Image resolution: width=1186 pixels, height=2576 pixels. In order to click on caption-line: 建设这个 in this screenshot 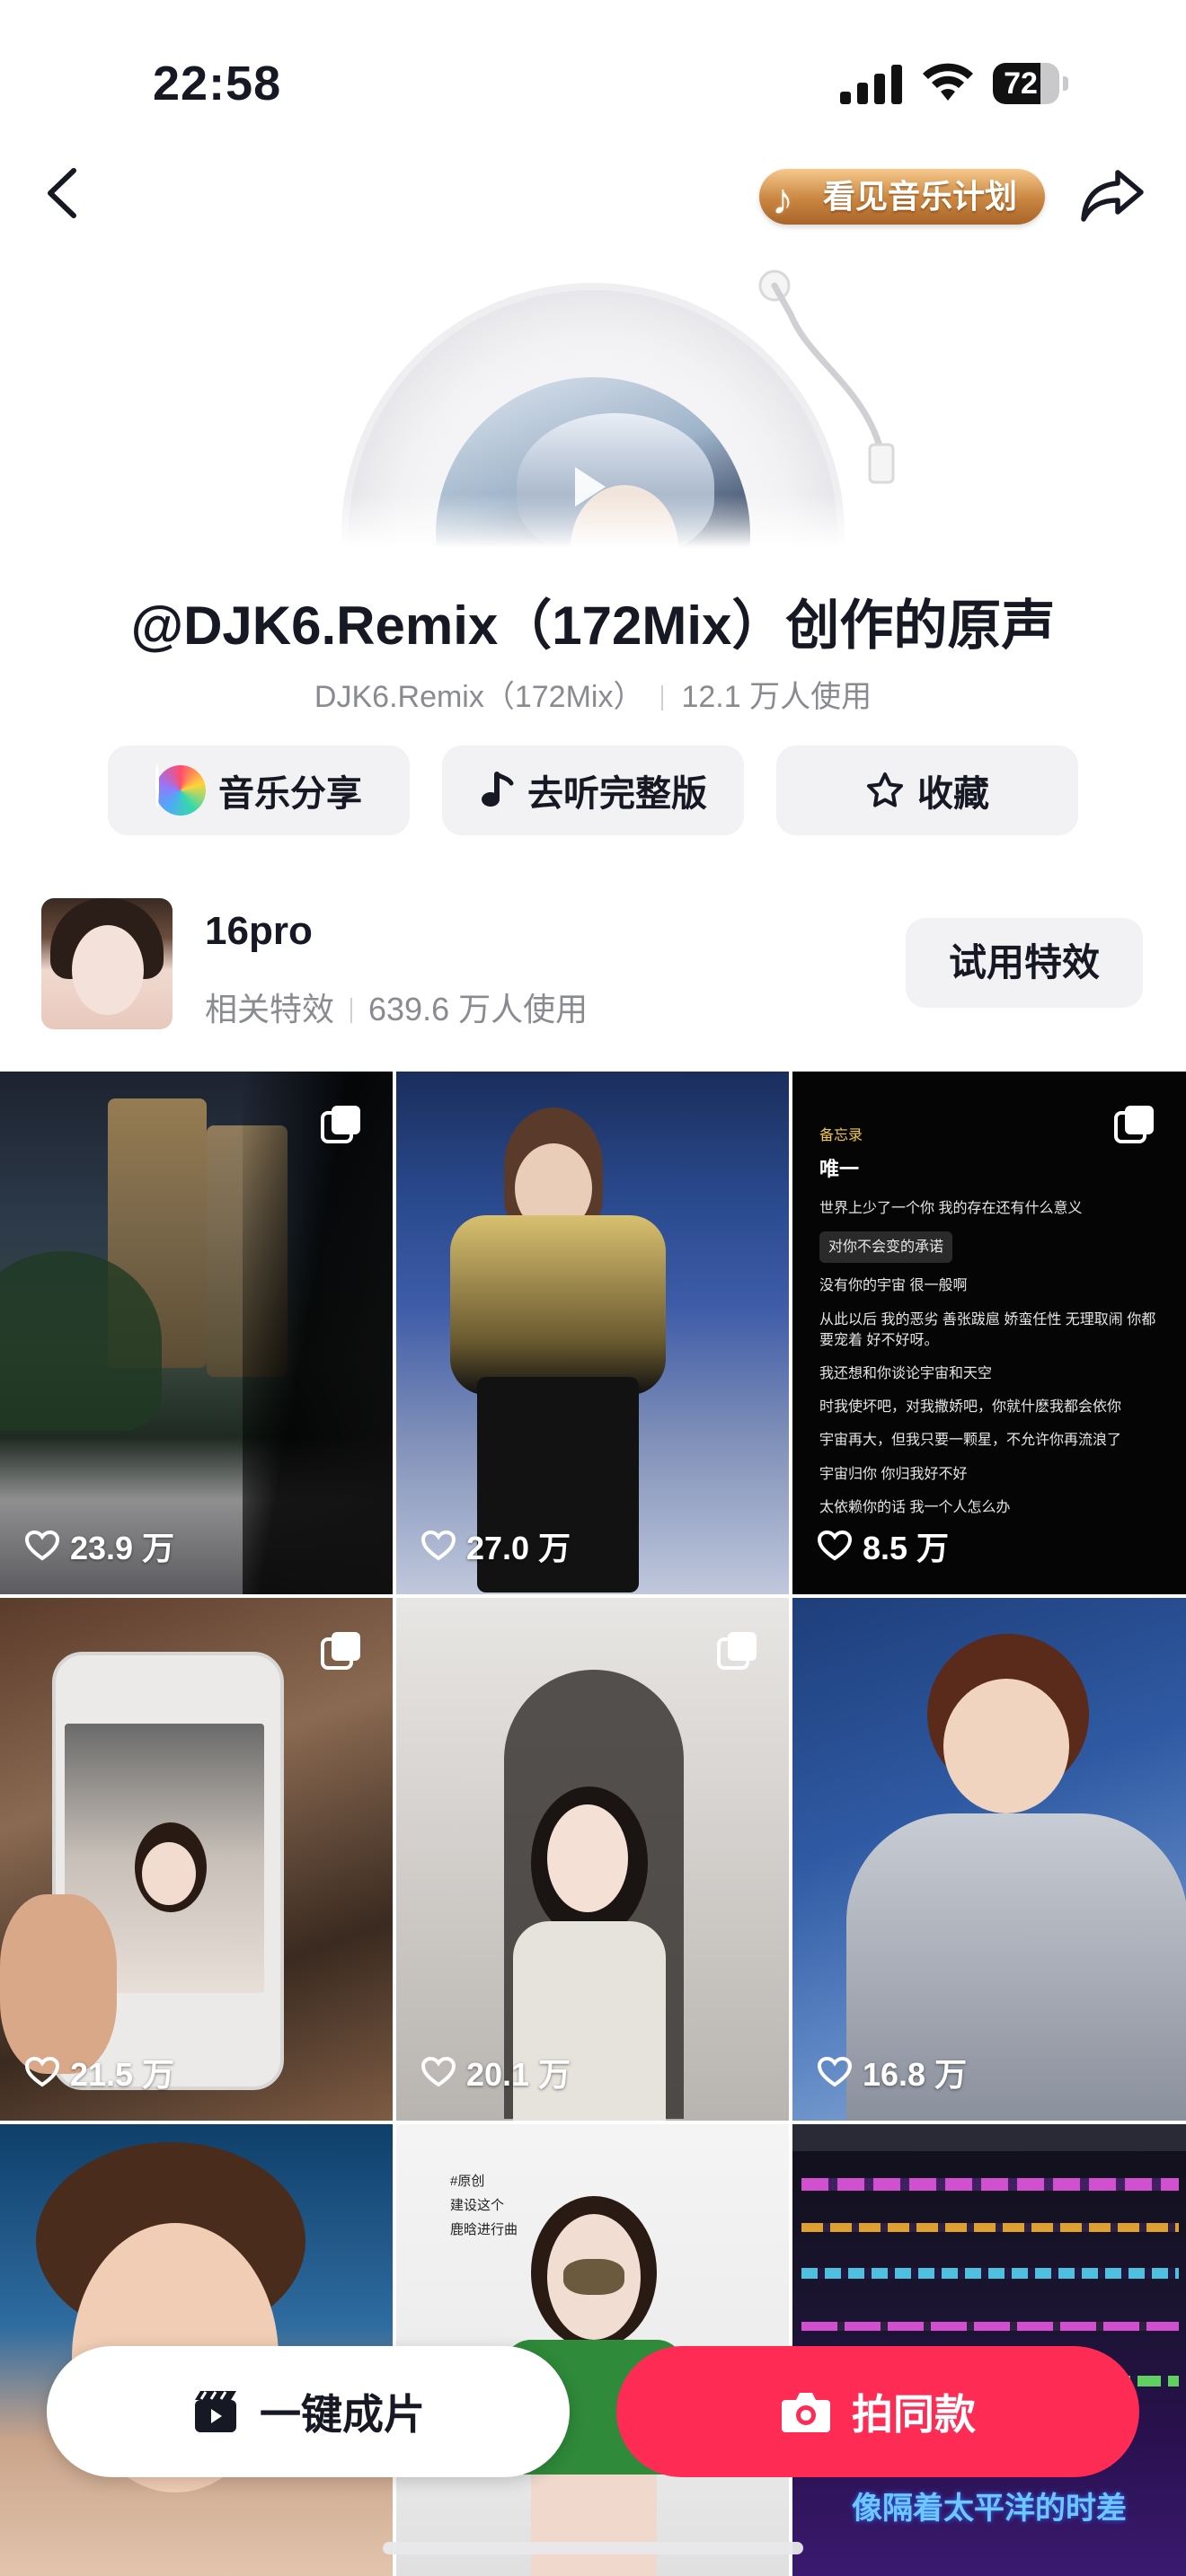, I will do `click(477, 2205)`.